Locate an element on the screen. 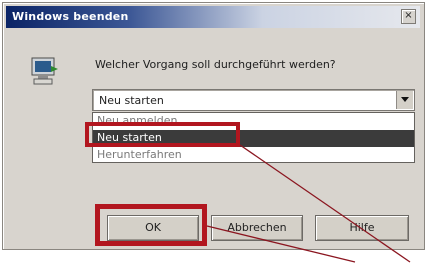  cancel-button: Abbrechen is located at coordinates (257, 228).